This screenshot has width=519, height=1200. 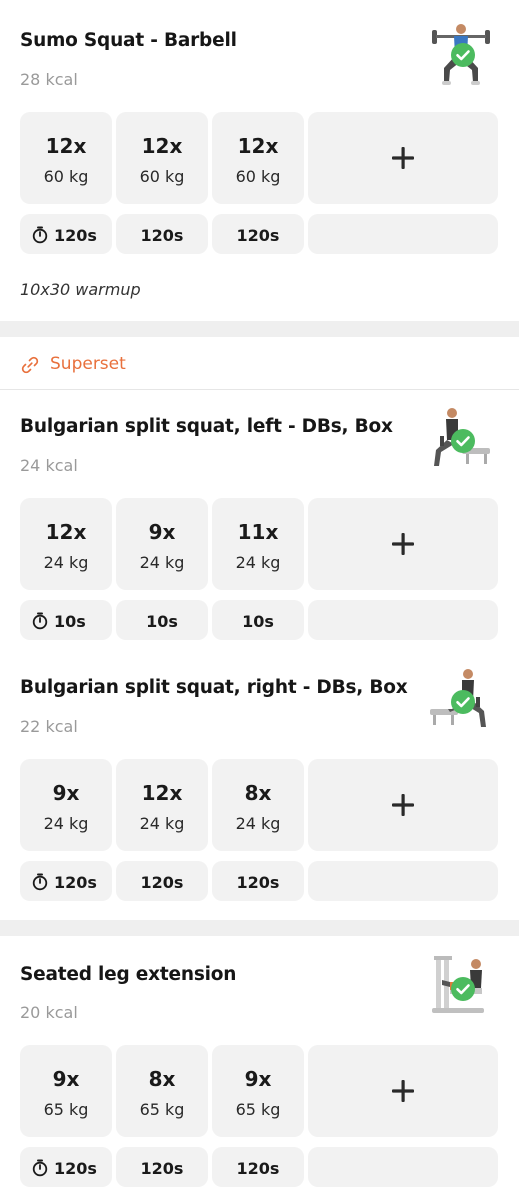 What do you see at coordinates (49, 726) in the screenshot?
I see `exercise-kcal: 22 kcal` at bounding box center [49, 726].